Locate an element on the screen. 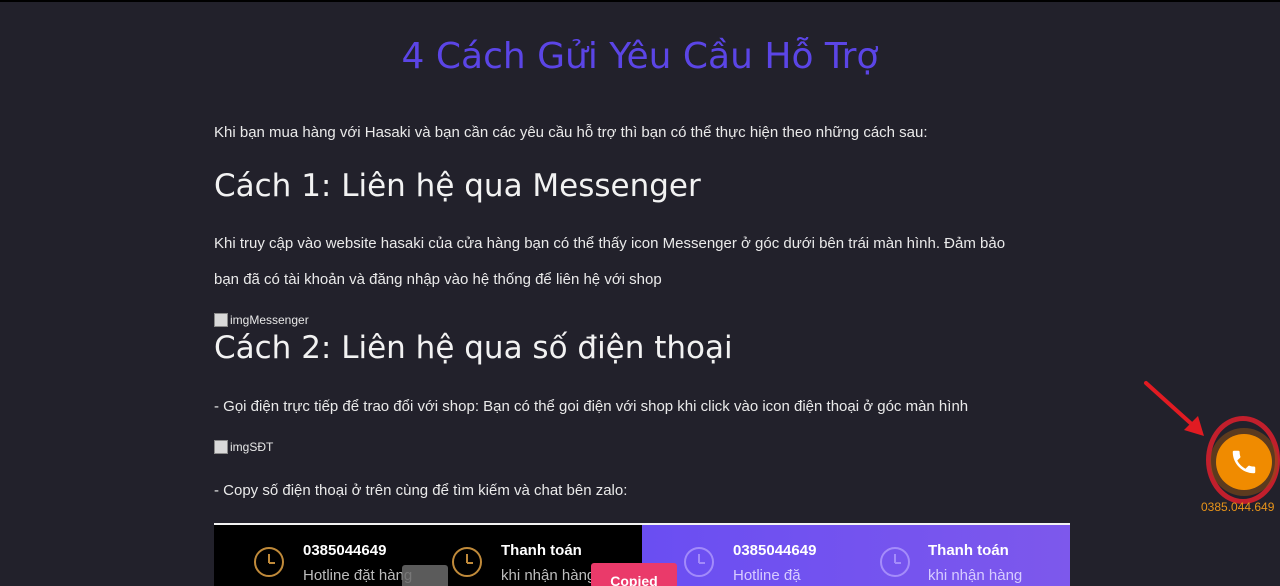 This screenshot has width=1280, height=586. messenger-image: imgMessenger is located at coordinates (261, 320).